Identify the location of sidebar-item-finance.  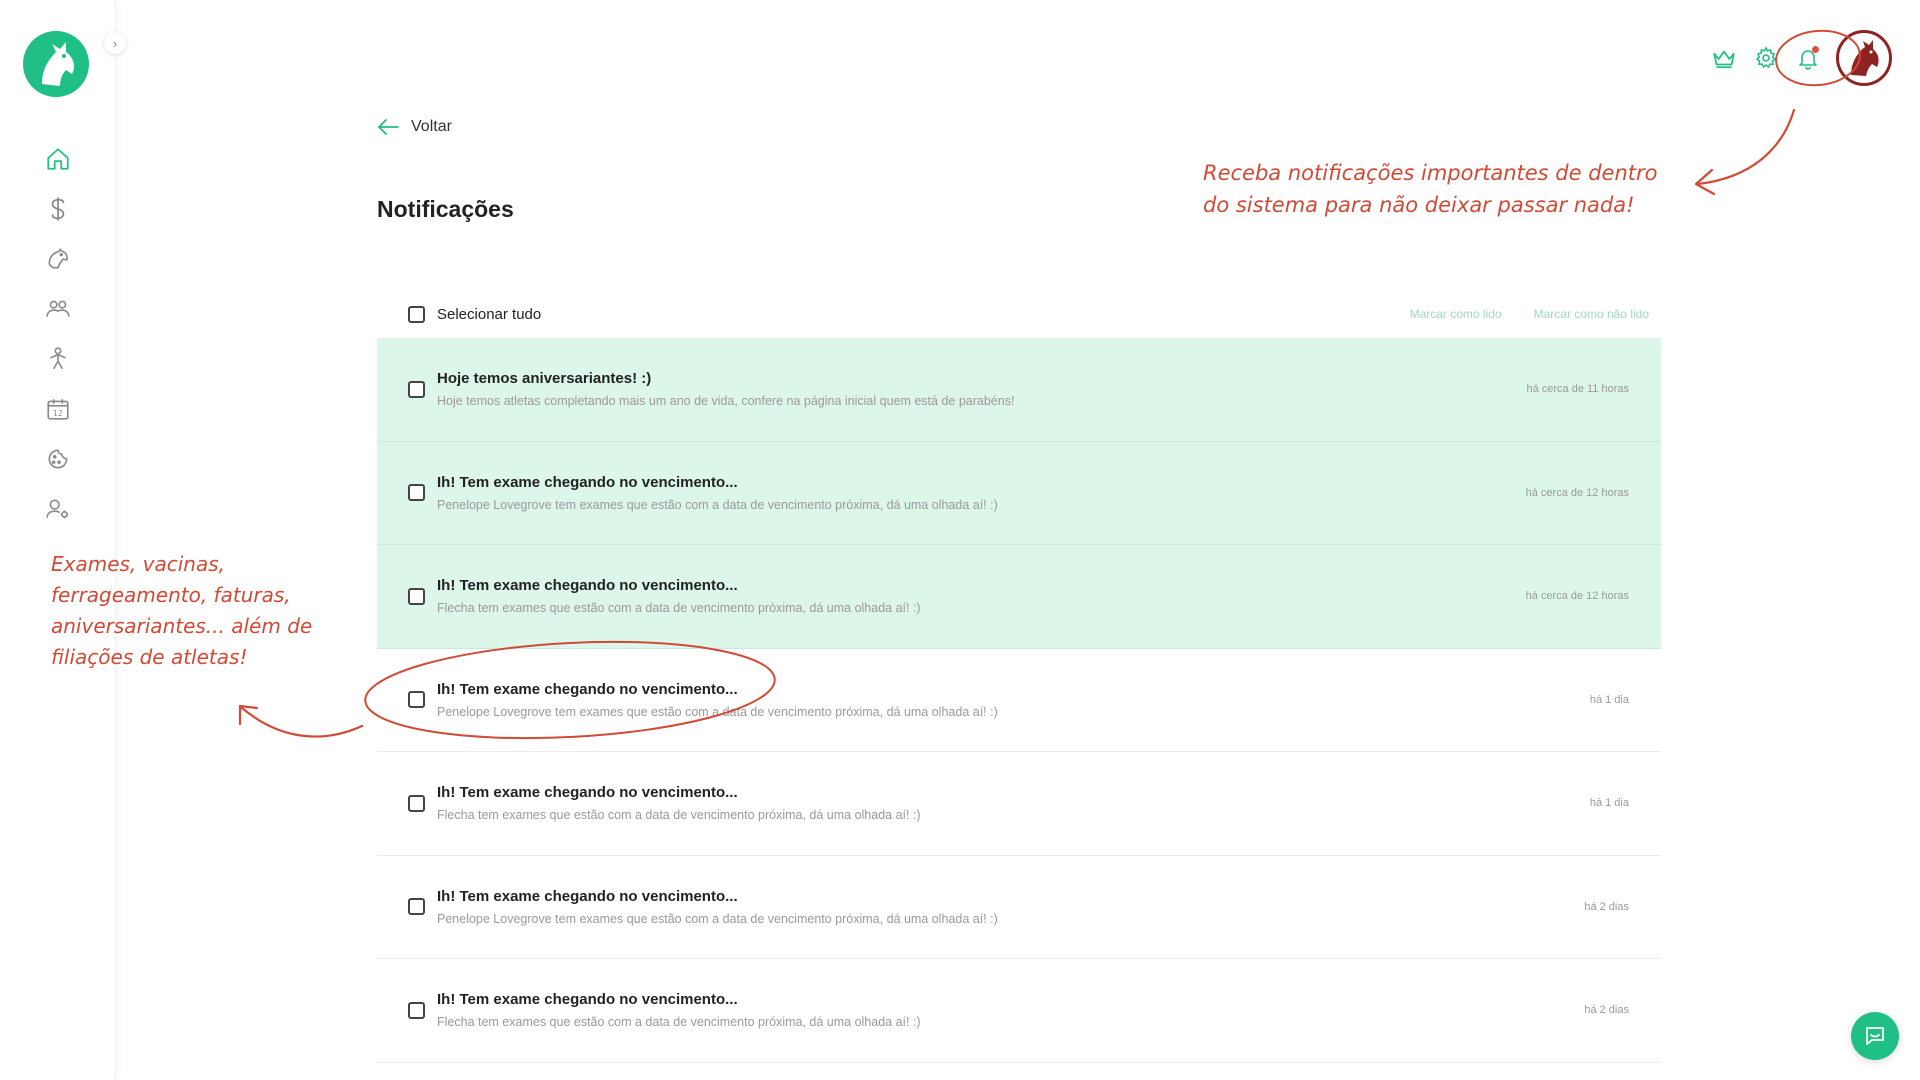
(58, 209).